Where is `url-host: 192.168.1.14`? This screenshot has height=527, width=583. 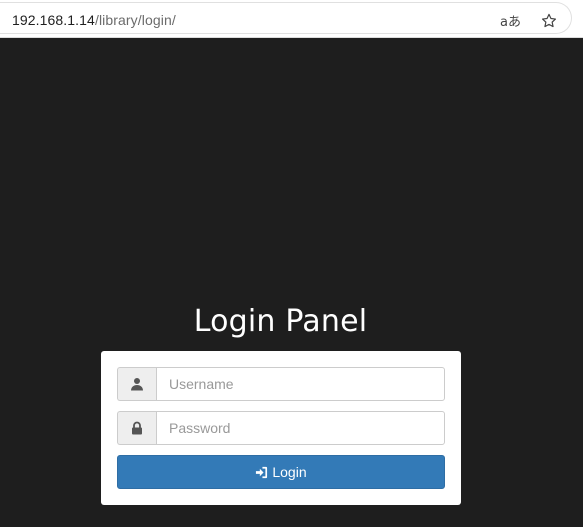
url-host: 192.168.1.14 is located at coordinates (53, 20).